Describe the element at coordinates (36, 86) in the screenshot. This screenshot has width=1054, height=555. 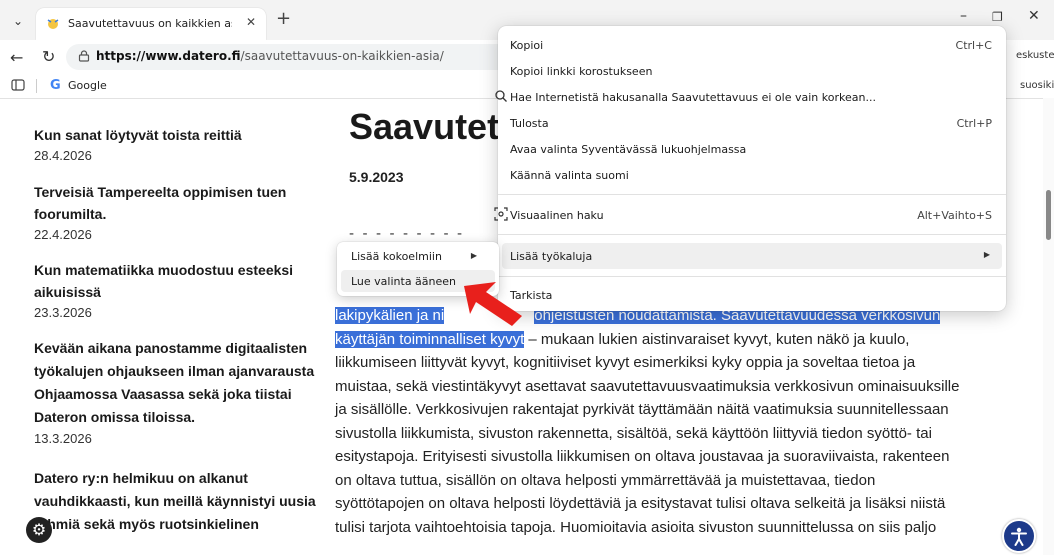
I see `bookmark-divider` at that location.